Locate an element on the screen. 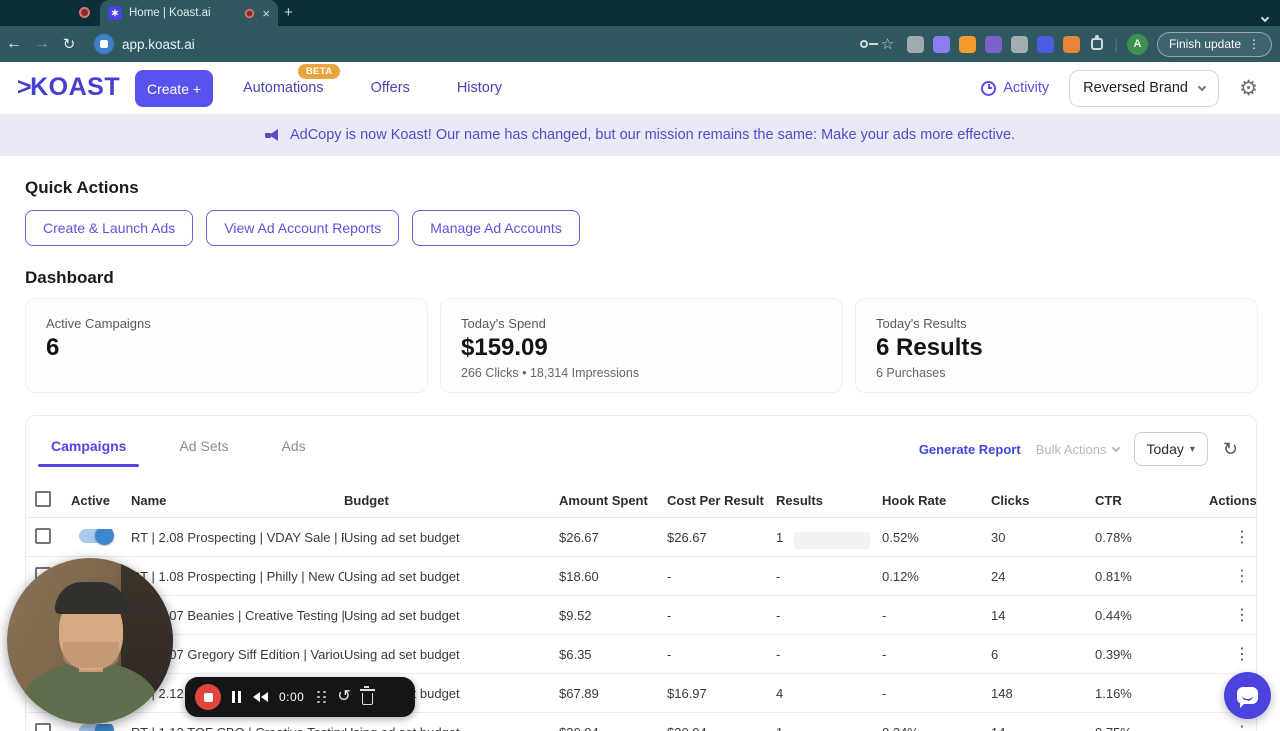 The image size is (1280, 731). chat-widget-button is located at coordinates (1247, 695).